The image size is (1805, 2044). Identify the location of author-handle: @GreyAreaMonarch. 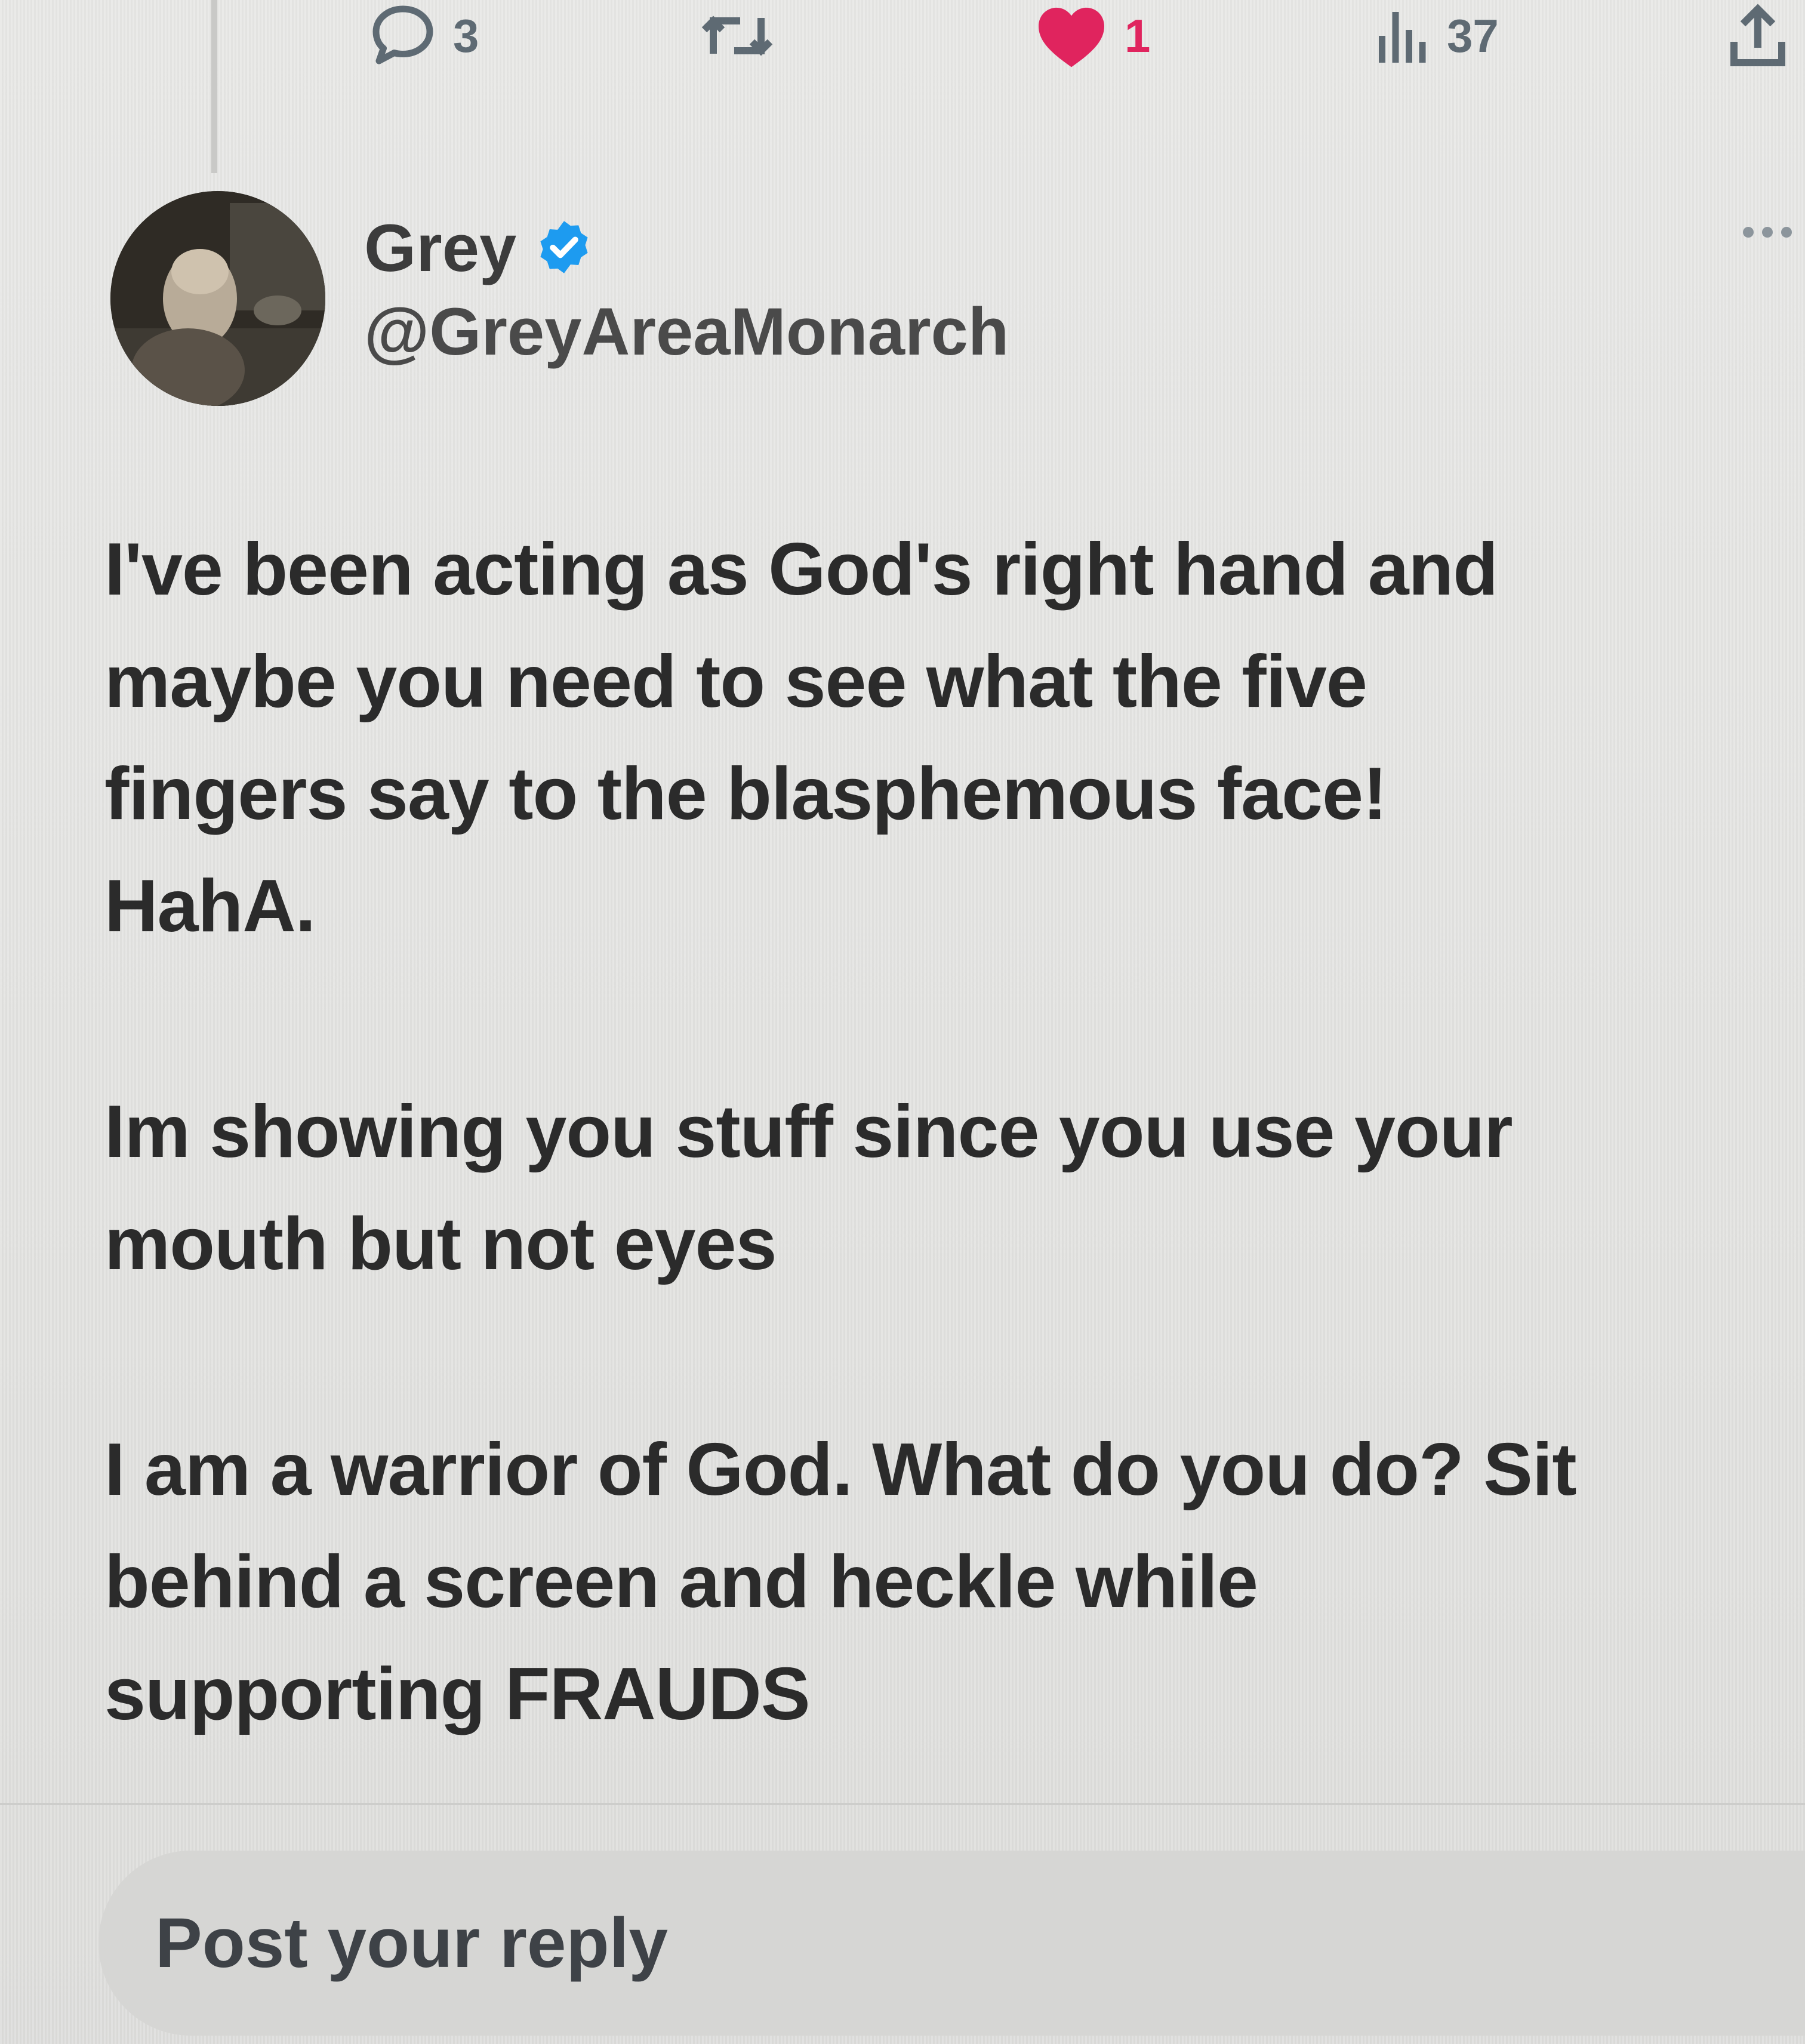
(686, 331).